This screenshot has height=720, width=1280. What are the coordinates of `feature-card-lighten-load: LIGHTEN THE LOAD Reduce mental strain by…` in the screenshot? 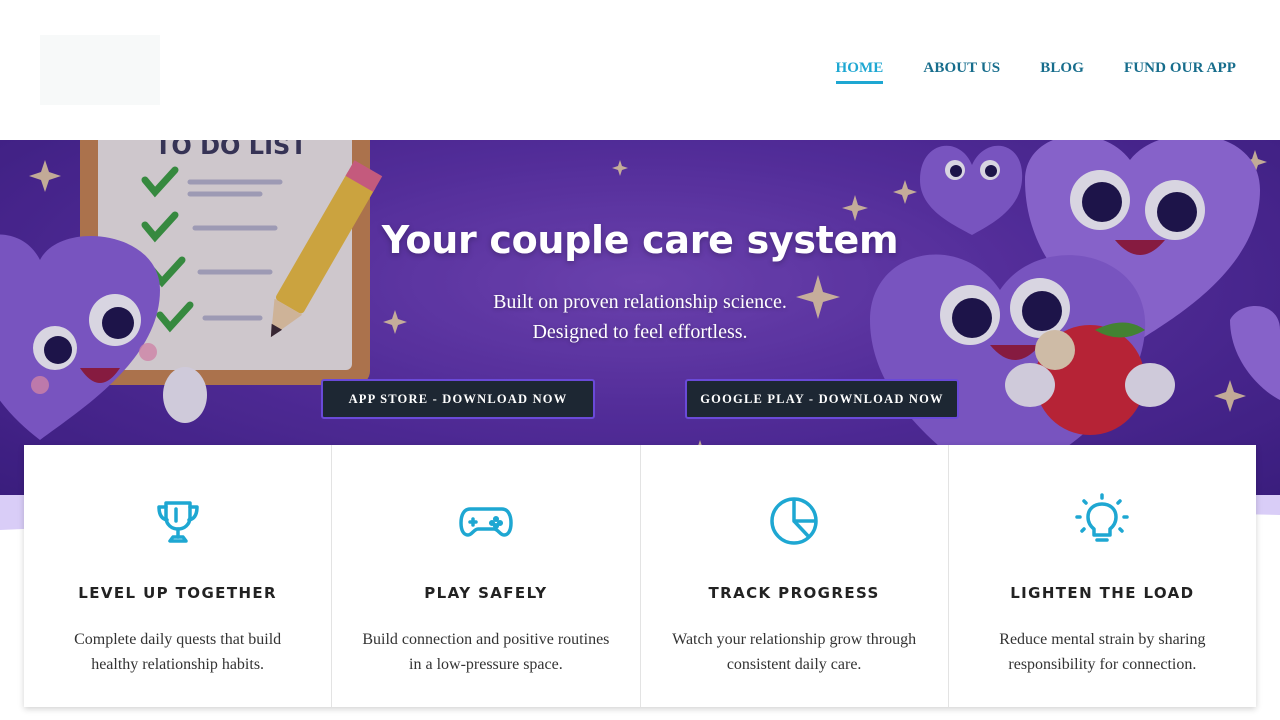 It's located at (1102, 576).